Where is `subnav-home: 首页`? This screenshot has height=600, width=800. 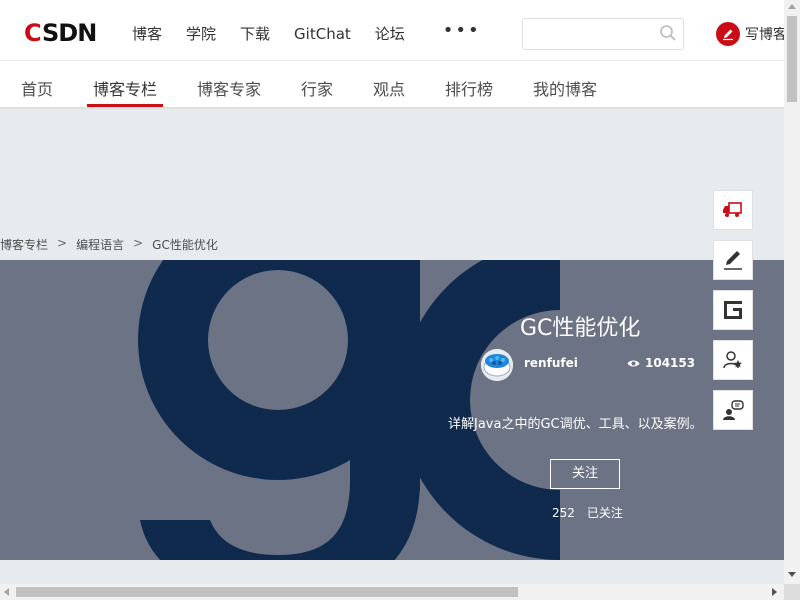 subnav-home: 首页 is located at coordinates (37, 88).